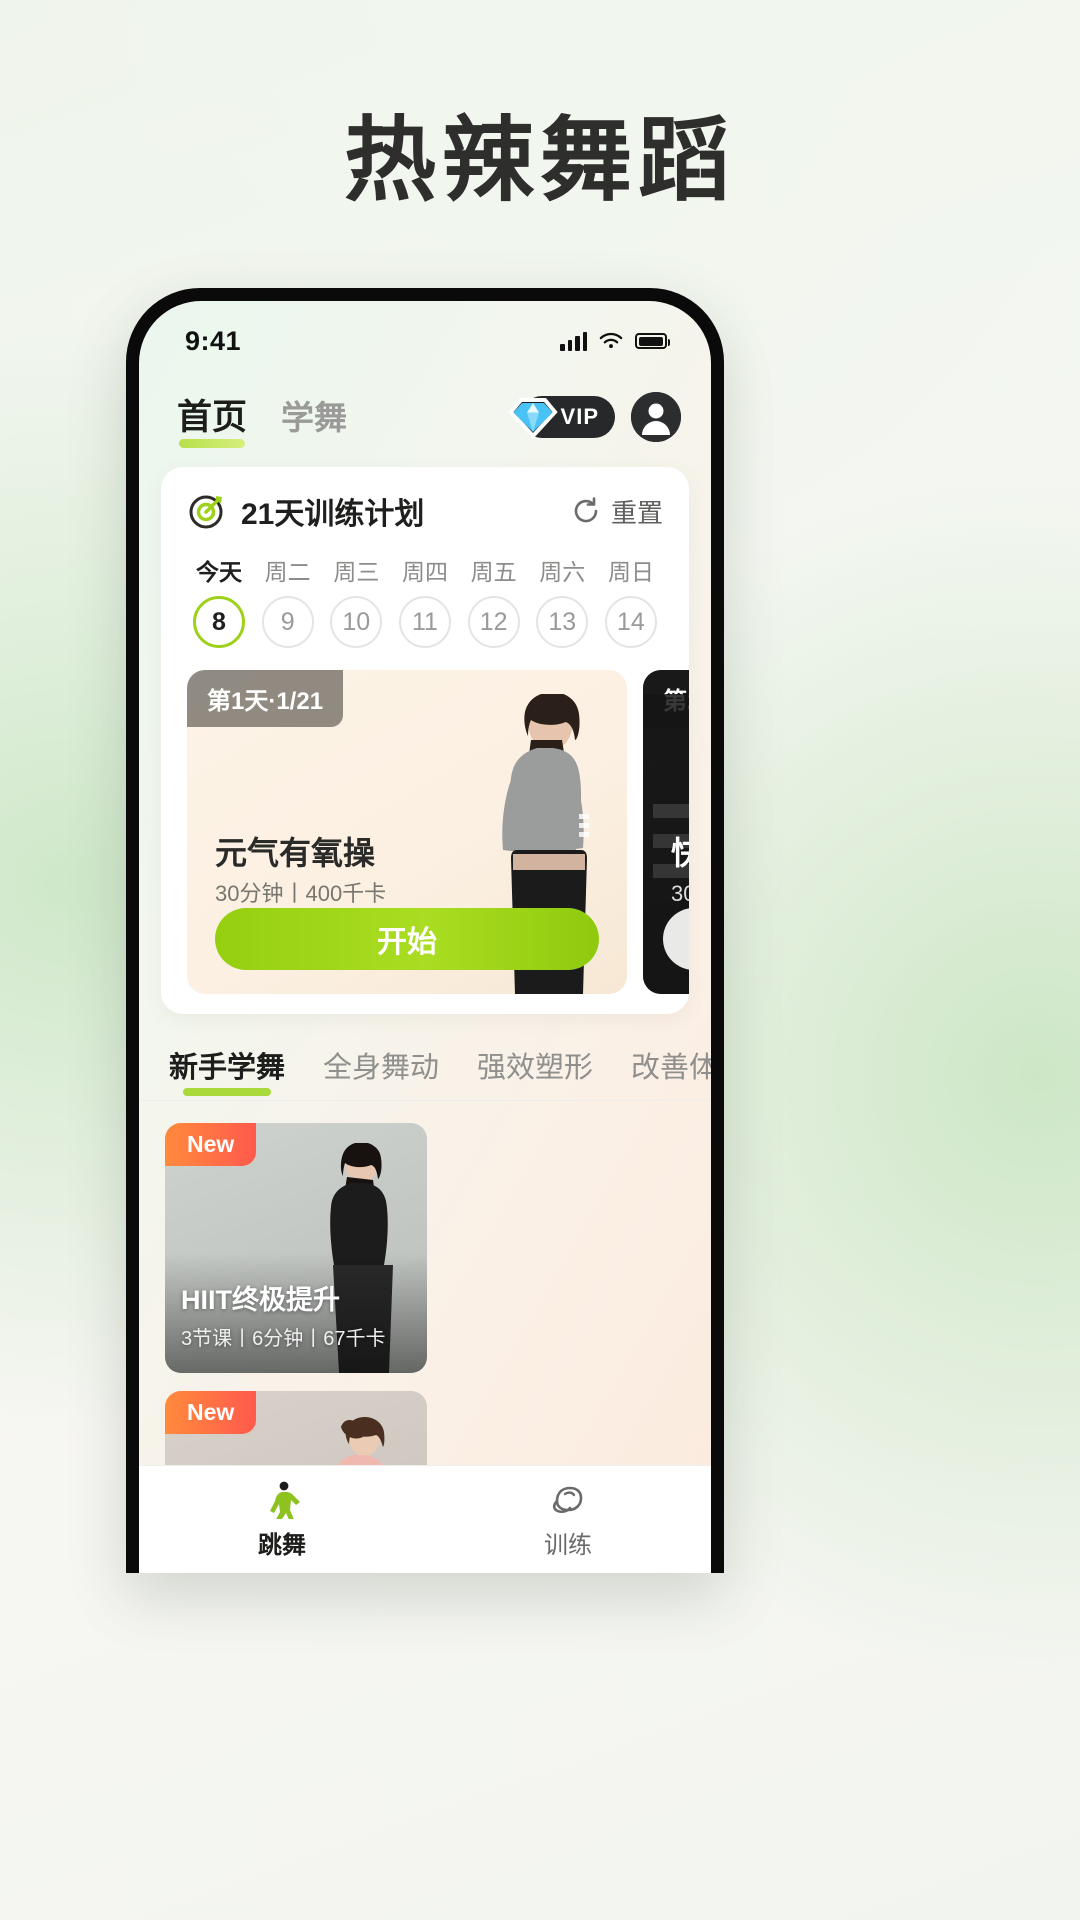 This screenshot has width=1080, height=1920. What do you see at coordinates (407, 832) in the screenshot?
I see `workout-card-day1: 第1天·1/21 元气有氧操 30分钟丨400千卡 开始` at bounding box center [407, 832].